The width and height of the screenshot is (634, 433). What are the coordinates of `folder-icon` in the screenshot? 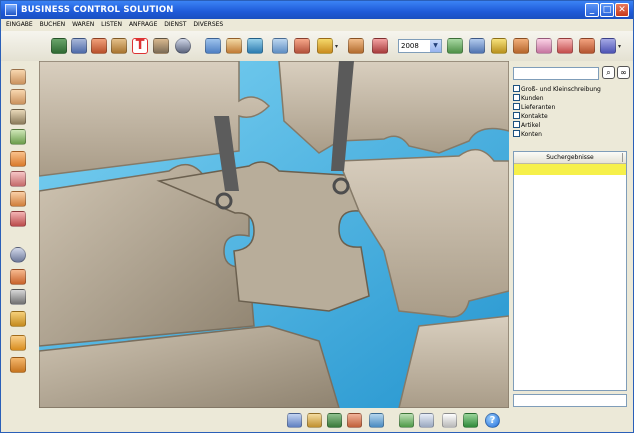 It's located at (325, 46).